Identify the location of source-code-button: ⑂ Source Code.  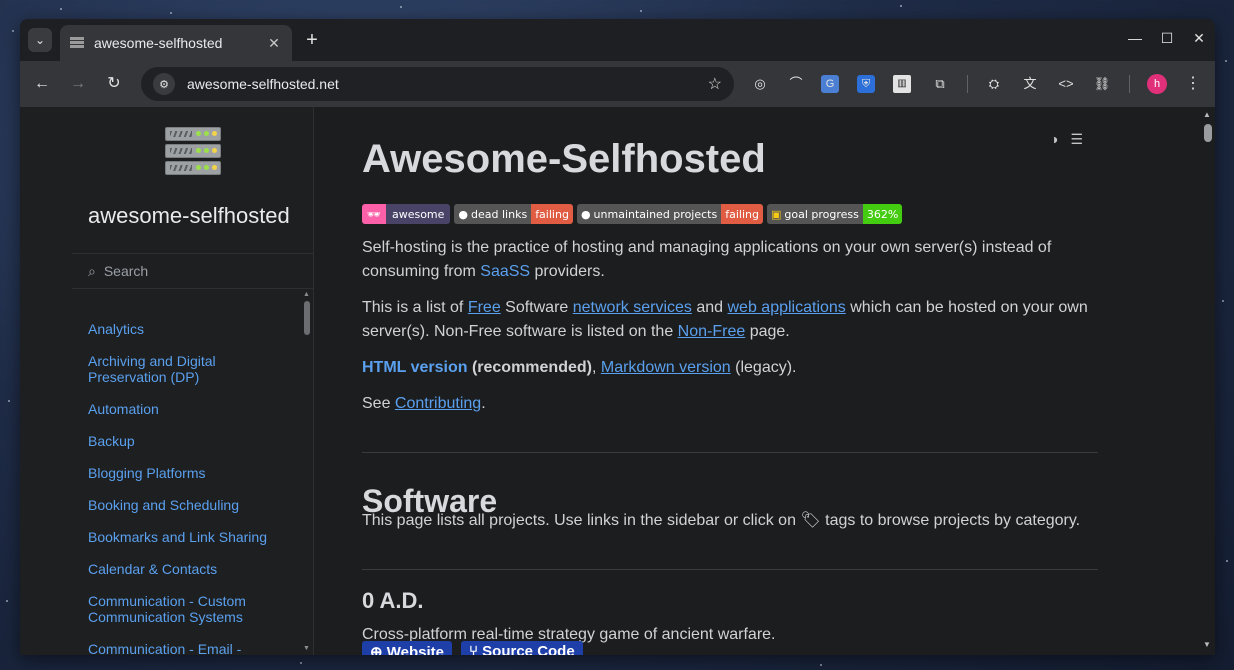
(522, 648).